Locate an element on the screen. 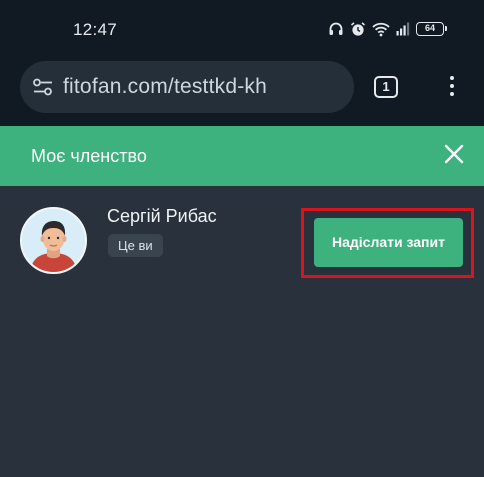  browser-toolbar: fitofan.com/testtkd-kh 1 is located at coordinates (242, 92).